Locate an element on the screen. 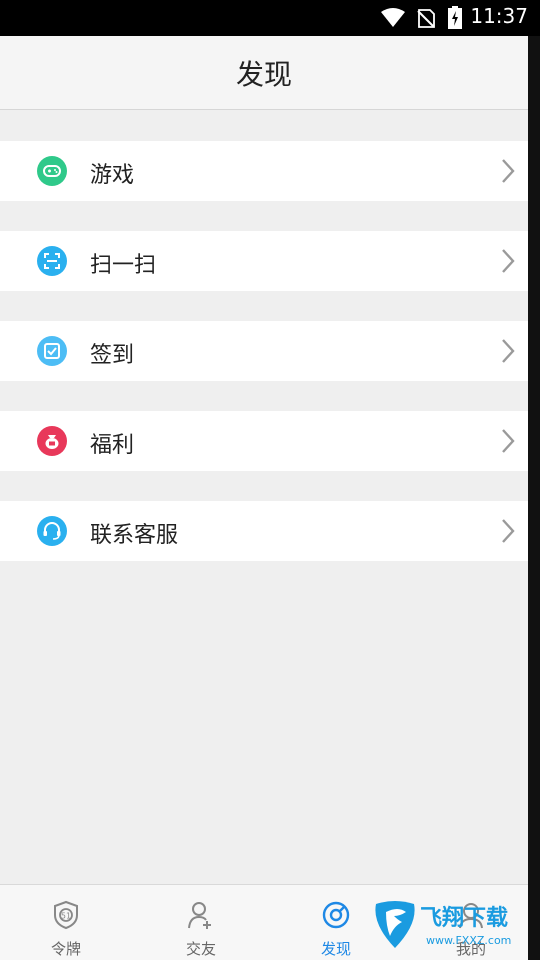  status-bar: 11:37 is located at coordinates (270, 18).